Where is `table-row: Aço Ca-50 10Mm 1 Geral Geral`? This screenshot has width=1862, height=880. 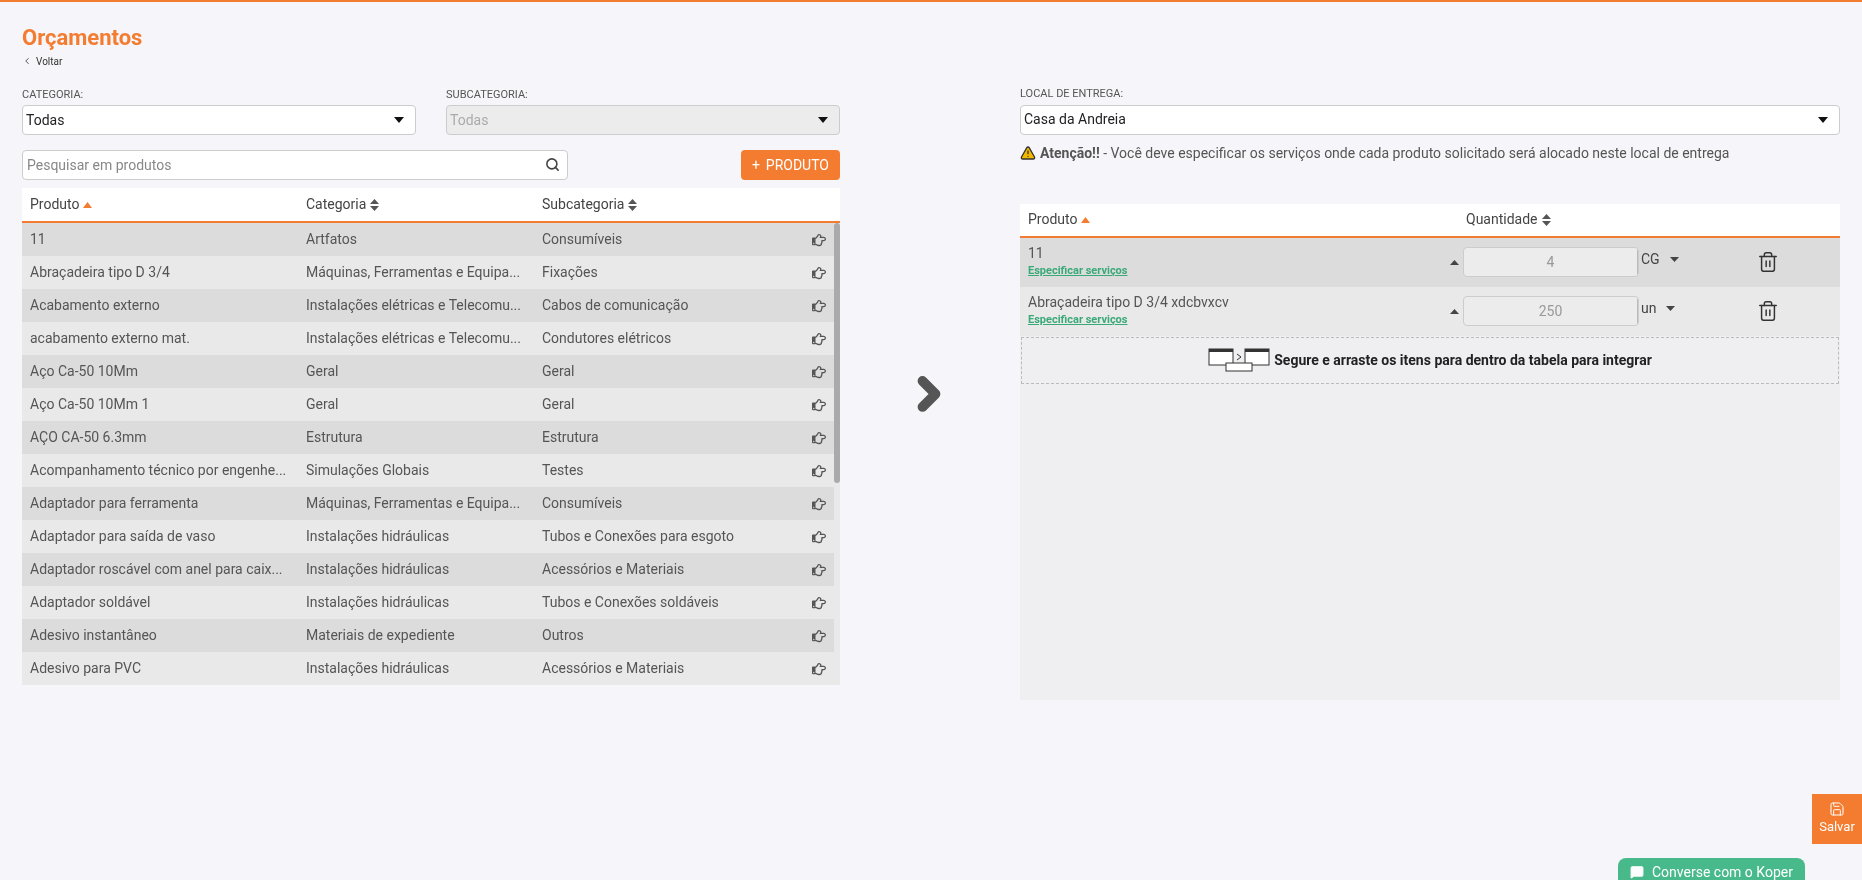 table-row: Aço Ca-50 10Mm 1 Geral Geral is located at coordinates (428, 404).